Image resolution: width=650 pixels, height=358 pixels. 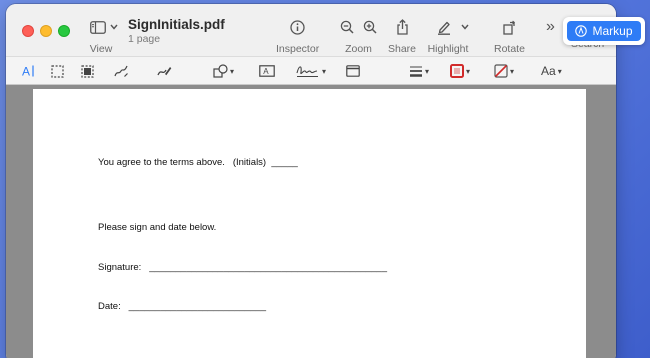 I want to click on highlighter-icon, so click(x=444, y=28).